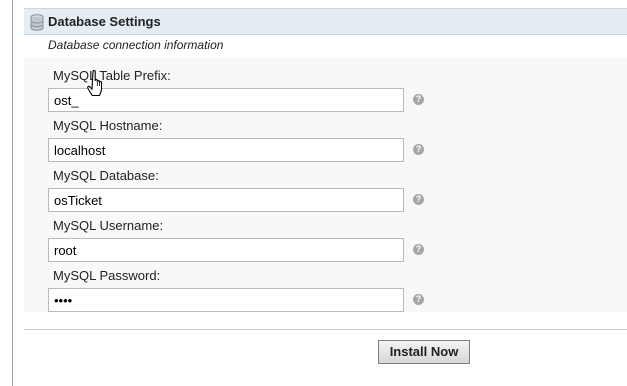 The image size is (627, 386). Describe the element at coordinates (108, 225) in the screenshot. I see `username-label: MySQL Username:` at that location.